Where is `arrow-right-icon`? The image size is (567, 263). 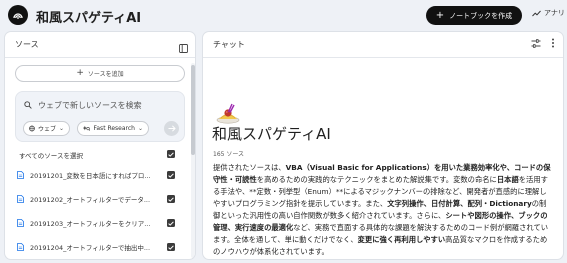
arrow-right-icon is located at coordinates (172, 128).